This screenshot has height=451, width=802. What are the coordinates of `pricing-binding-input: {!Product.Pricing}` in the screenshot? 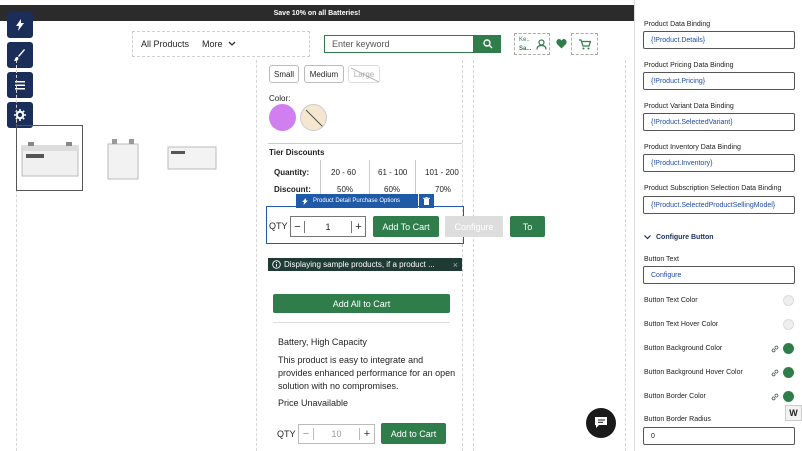 It's located at (719, 81).